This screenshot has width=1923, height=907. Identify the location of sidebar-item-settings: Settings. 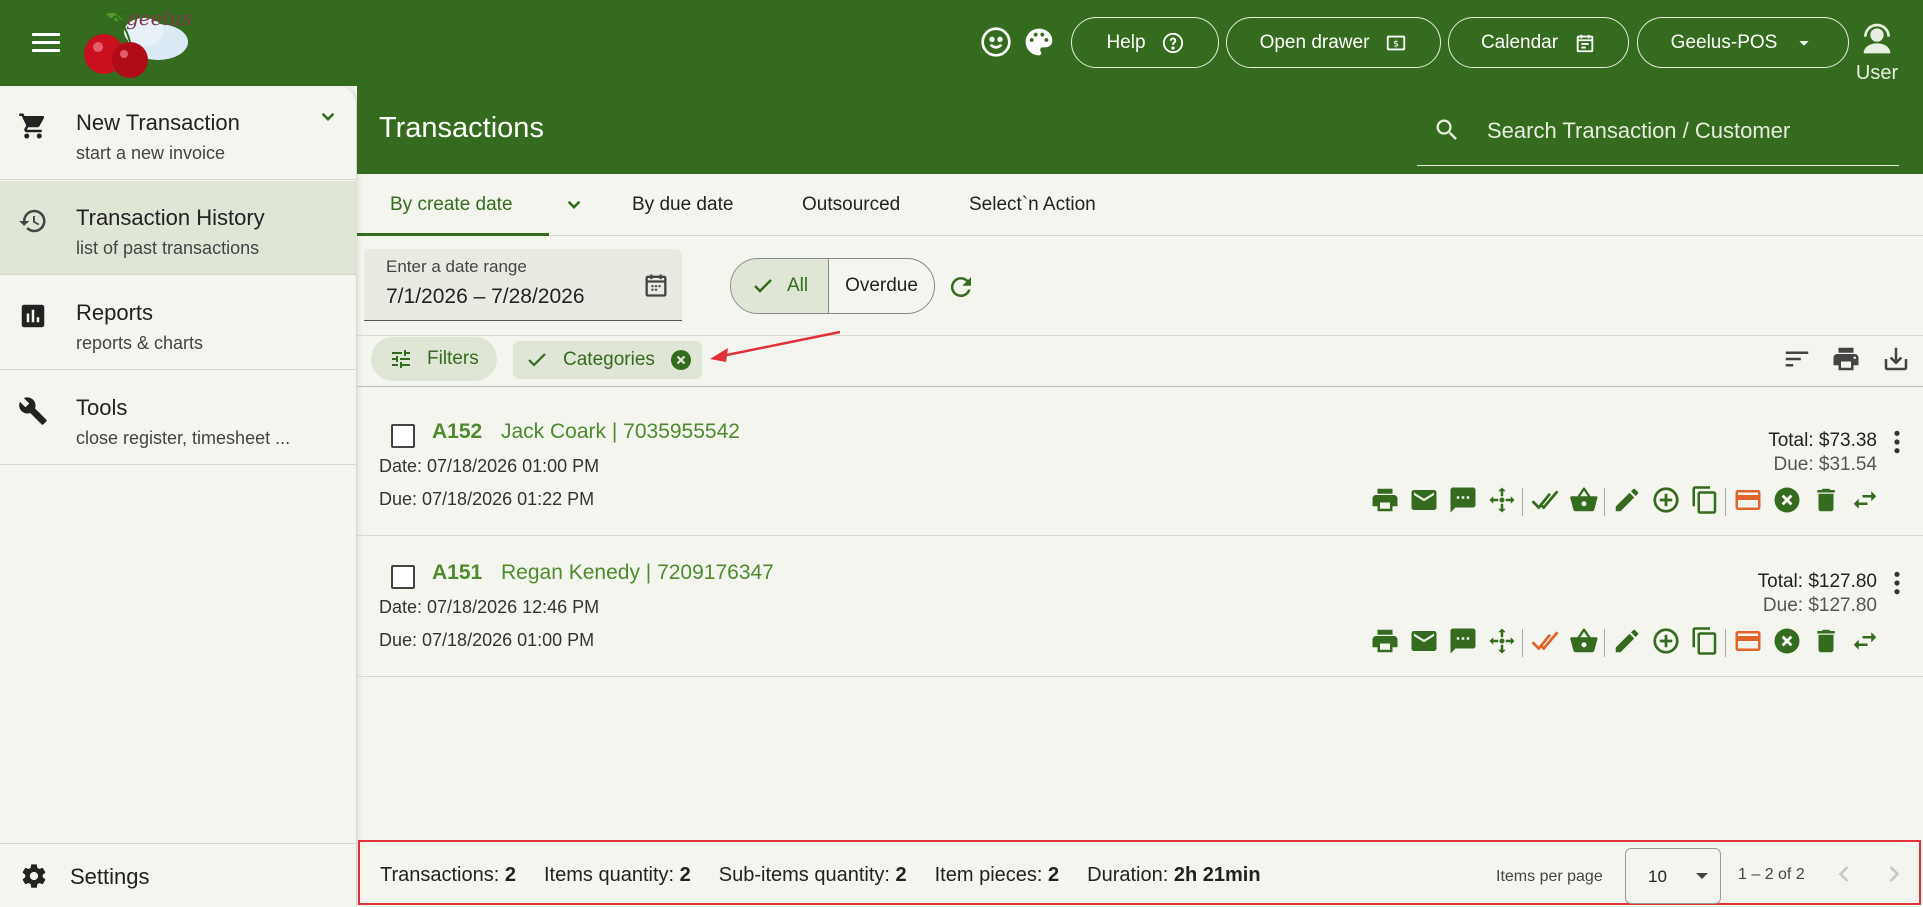
(178, 875).